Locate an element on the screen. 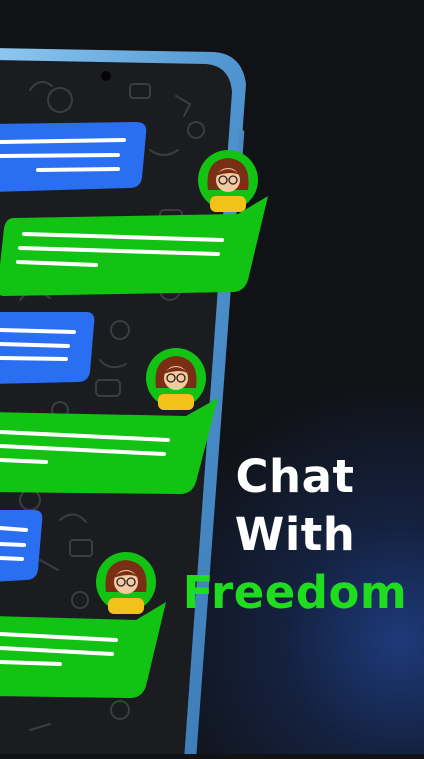 The image size is (424, 759). front-camera-icon is located at coordinates (106, 76).